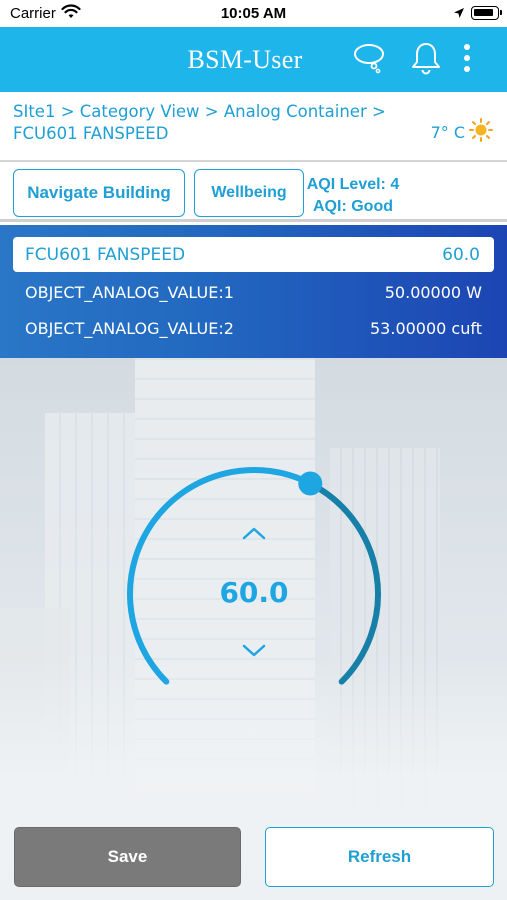 This screenshot has height=900, width=507. Describe the element at coordinates (129, 292) in the screenshot. I see `object-name: OBJECT_ANALOG_VALUE:1` at that location.